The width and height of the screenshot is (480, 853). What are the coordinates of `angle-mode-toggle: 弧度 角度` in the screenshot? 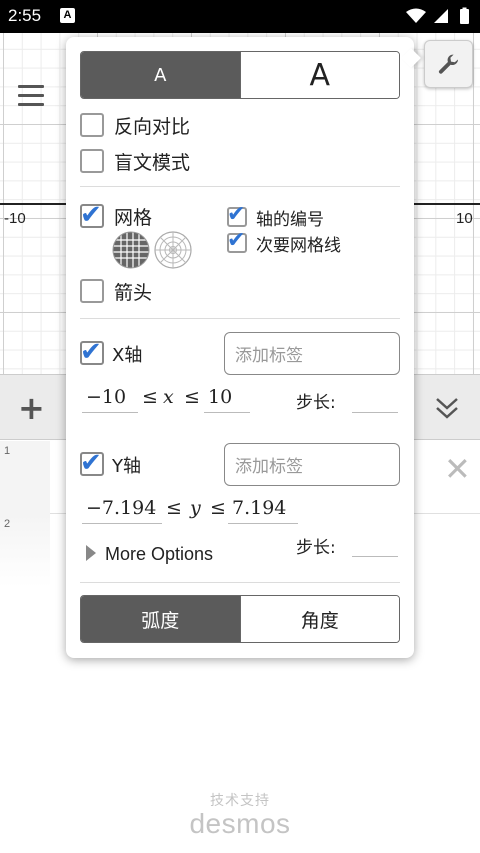 It's located at (240, 619).